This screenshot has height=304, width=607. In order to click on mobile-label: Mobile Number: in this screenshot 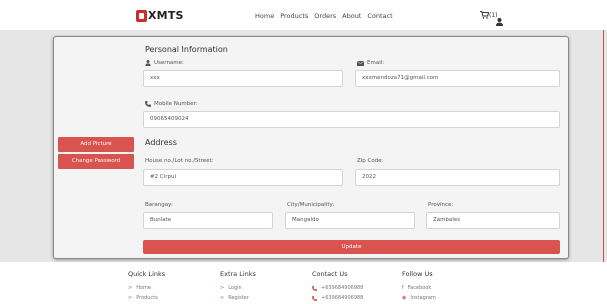, I will do `click(176, 104)`.